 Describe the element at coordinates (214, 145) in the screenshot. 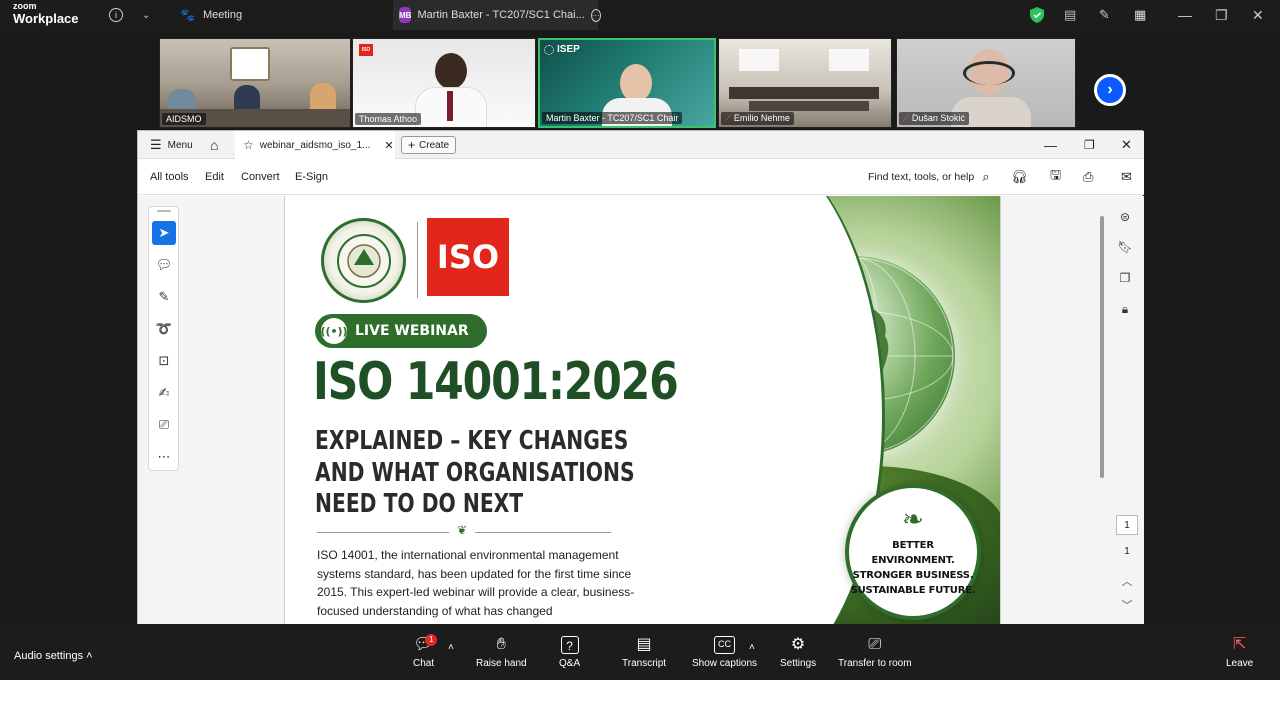

I see `home-icon: ⌂` at that location.